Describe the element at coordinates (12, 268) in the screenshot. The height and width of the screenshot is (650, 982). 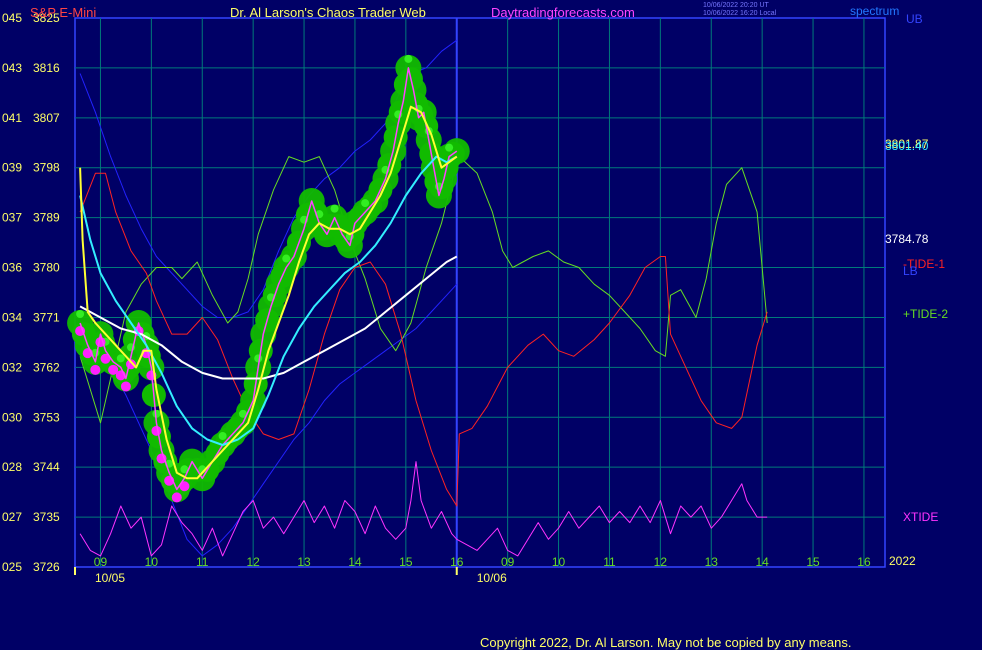
I see `y-label-left: 036` at that location.